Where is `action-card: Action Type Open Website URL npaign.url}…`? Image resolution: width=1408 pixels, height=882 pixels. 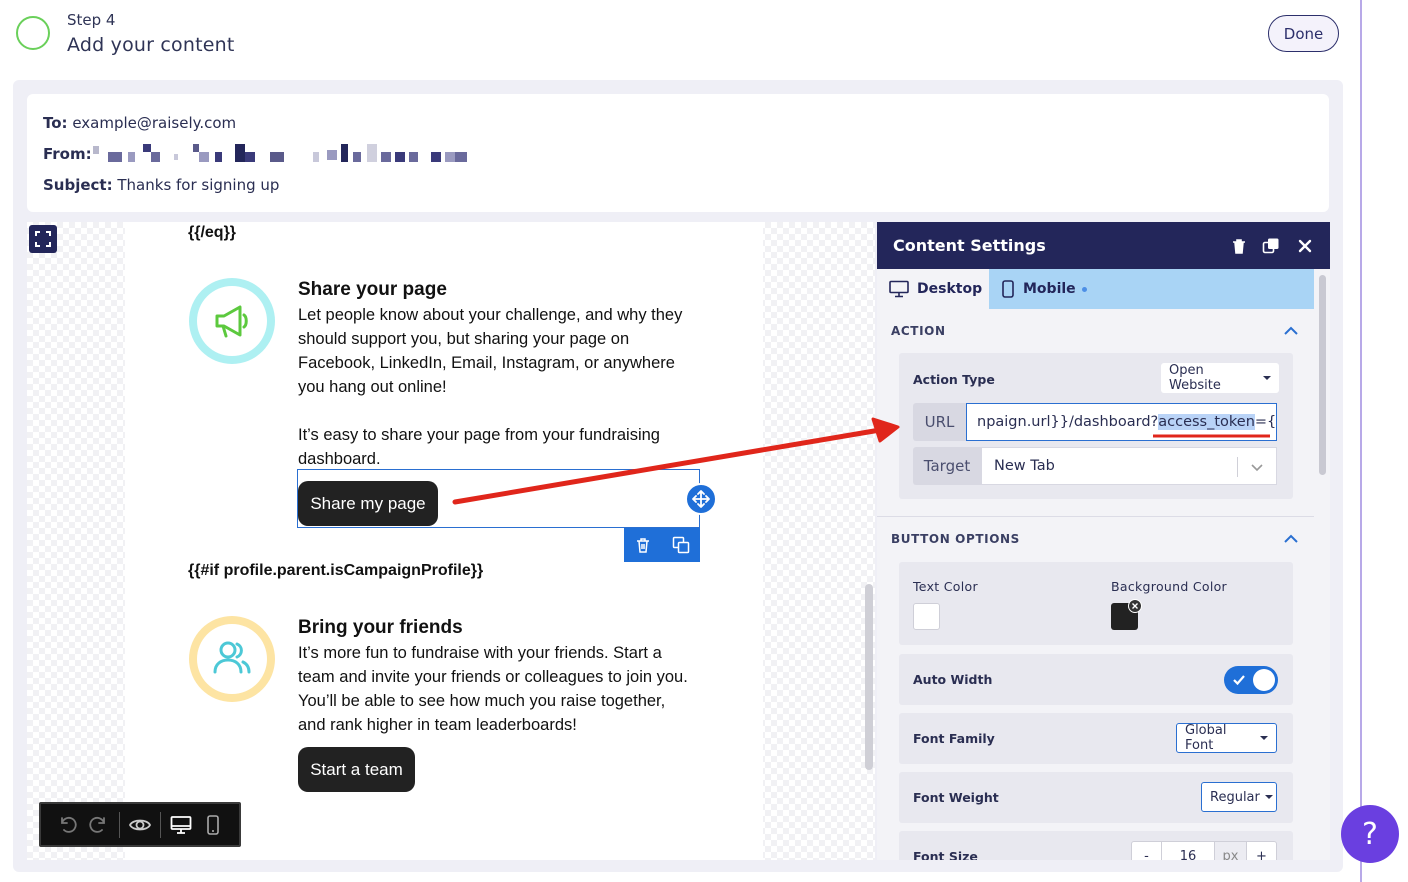
action-card: Action Type Open Website URL npaign.url}… is located at coordinates (1096, 426).